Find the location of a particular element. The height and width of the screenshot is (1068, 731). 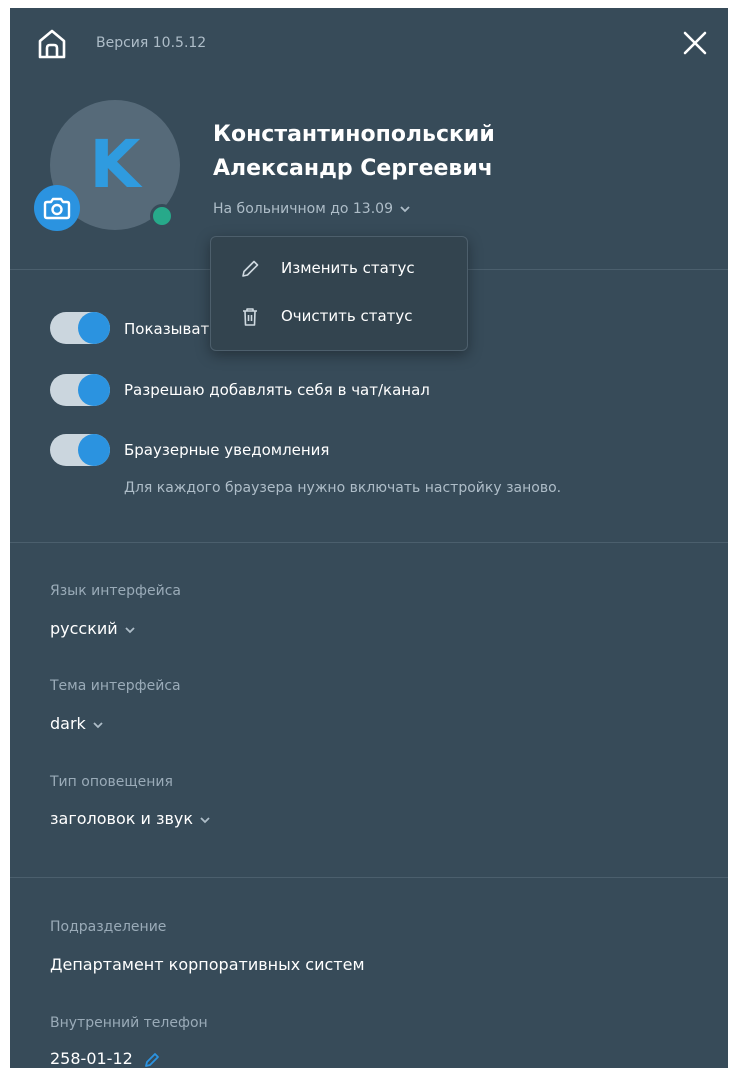

clear-status-menu-item: Очистить статус is located at coordinates (339, 317).